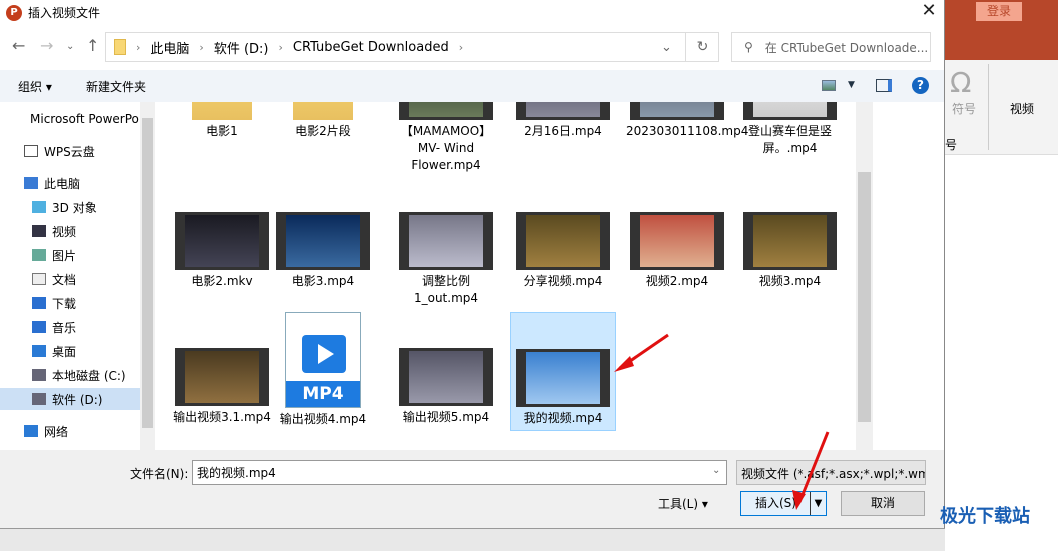 The height and width of the screenshot is (551, 1058). I want to click on sidebar-item-label: 视频, so click(64, 231).